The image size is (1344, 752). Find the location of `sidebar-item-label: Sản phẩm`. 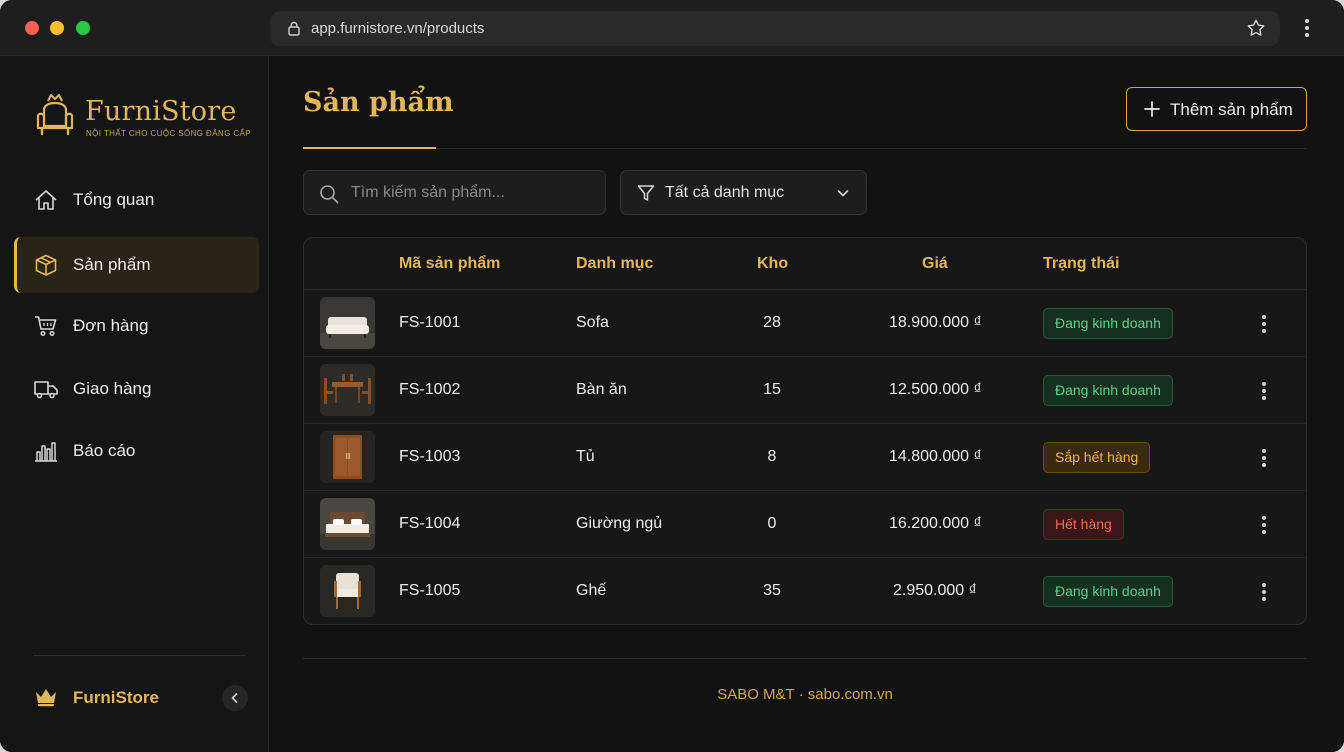

sidebar-item-label: Sản phẩm is located at coordinates (112, 264).